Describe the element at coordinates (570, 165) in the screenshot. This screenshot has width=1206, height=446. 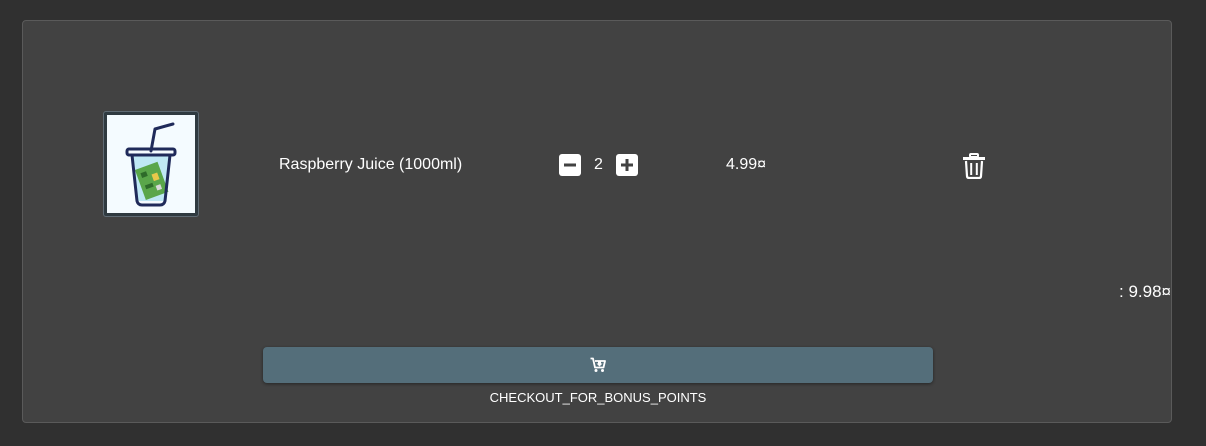
I see `minus-square-icon` at that location.